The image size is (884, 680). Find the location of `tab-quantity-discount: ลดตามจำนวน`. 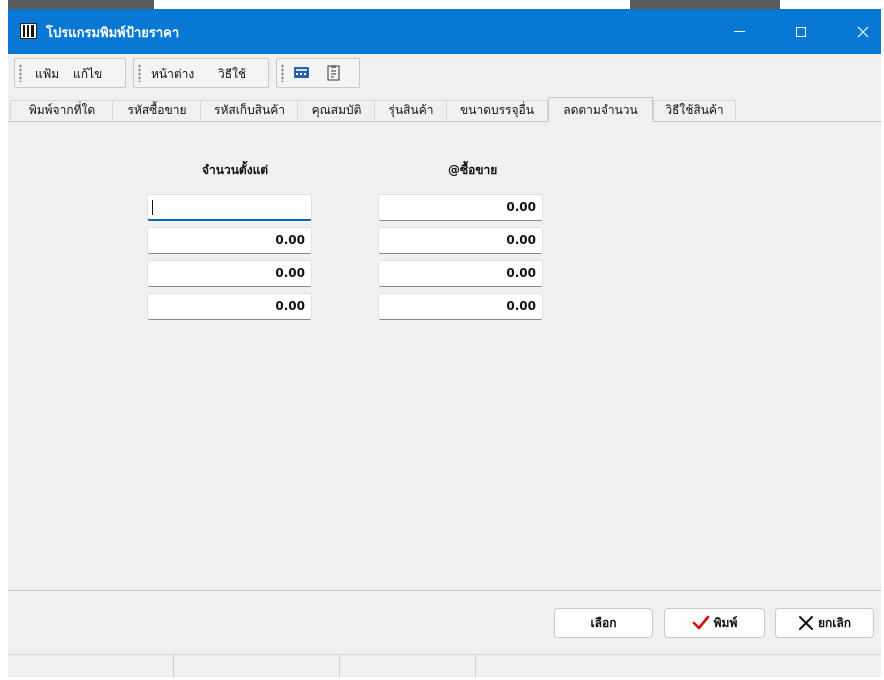

tab-quantity-discount: ลดตามจำนวน is located at coordinates (600, 109).